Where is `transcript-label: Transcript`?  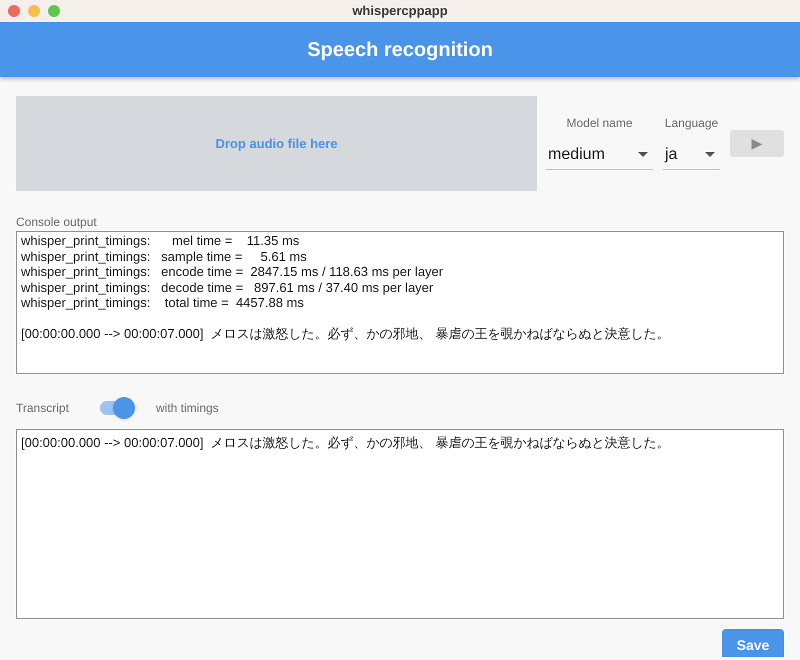 transcript-label: Transcript is located at coordinates (43, 408).